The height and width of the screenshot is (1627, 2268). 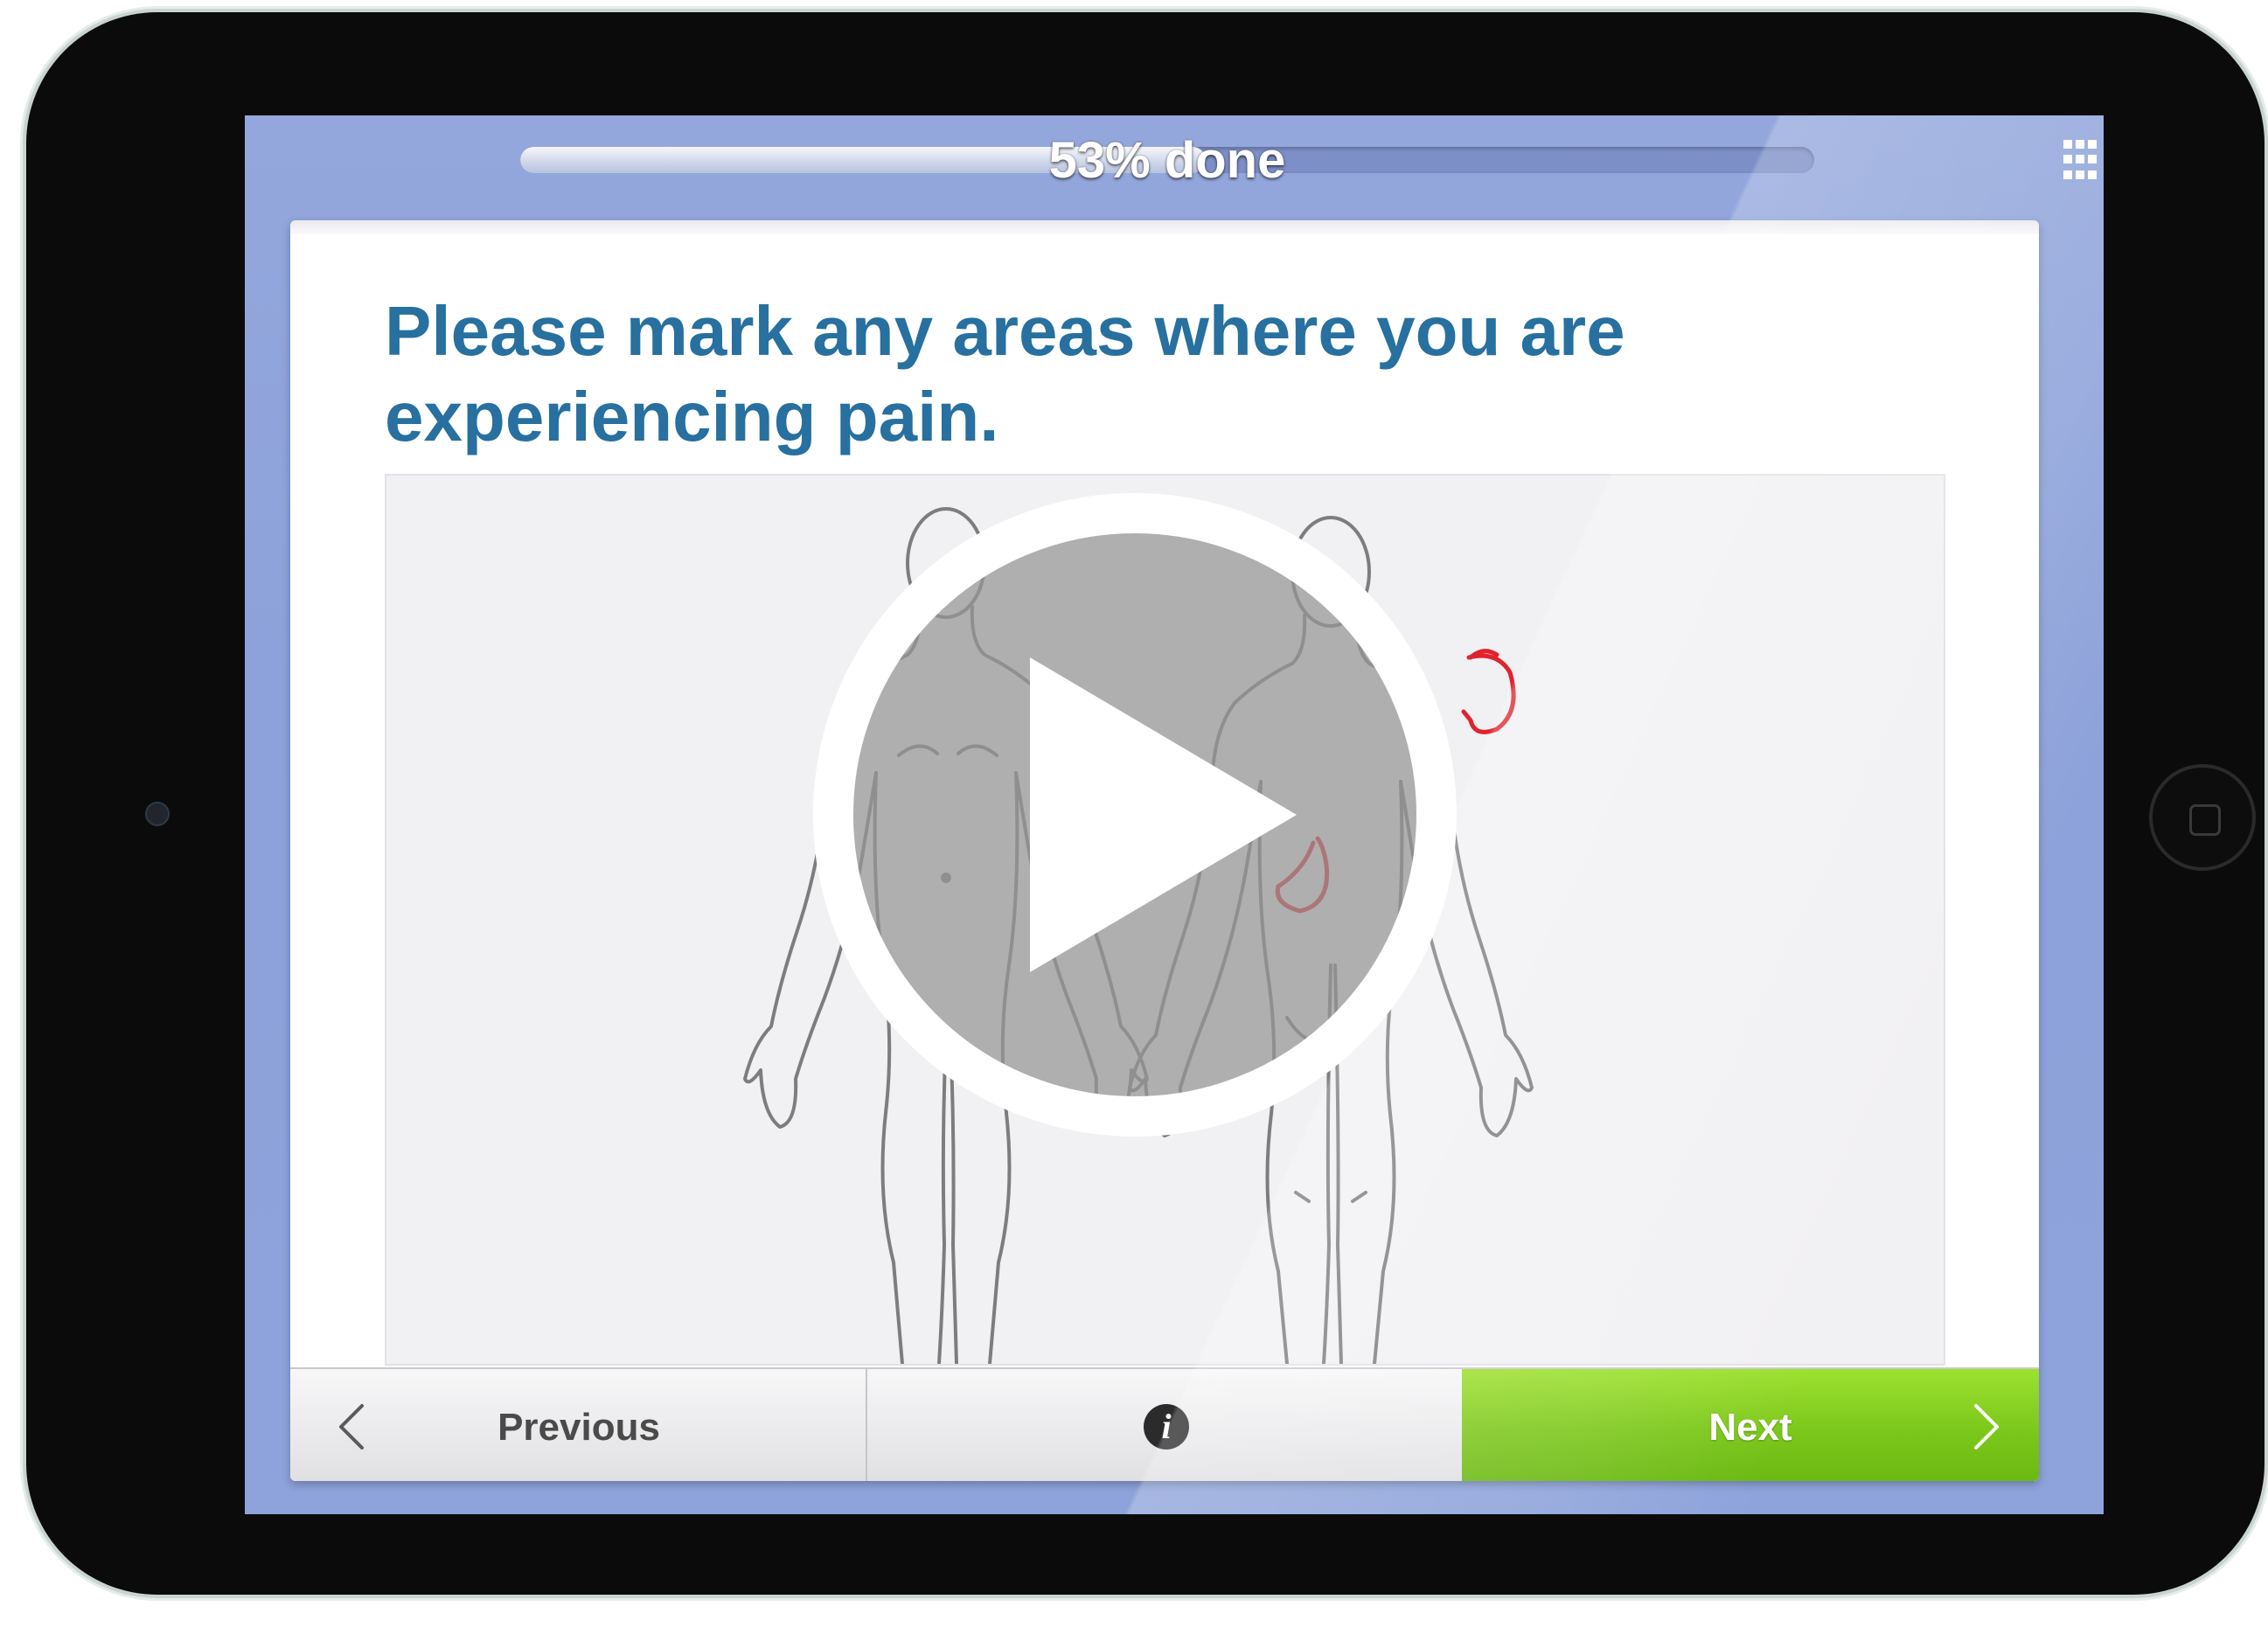 I want to click on next-label: Next, so click(x=1750, y=1428).